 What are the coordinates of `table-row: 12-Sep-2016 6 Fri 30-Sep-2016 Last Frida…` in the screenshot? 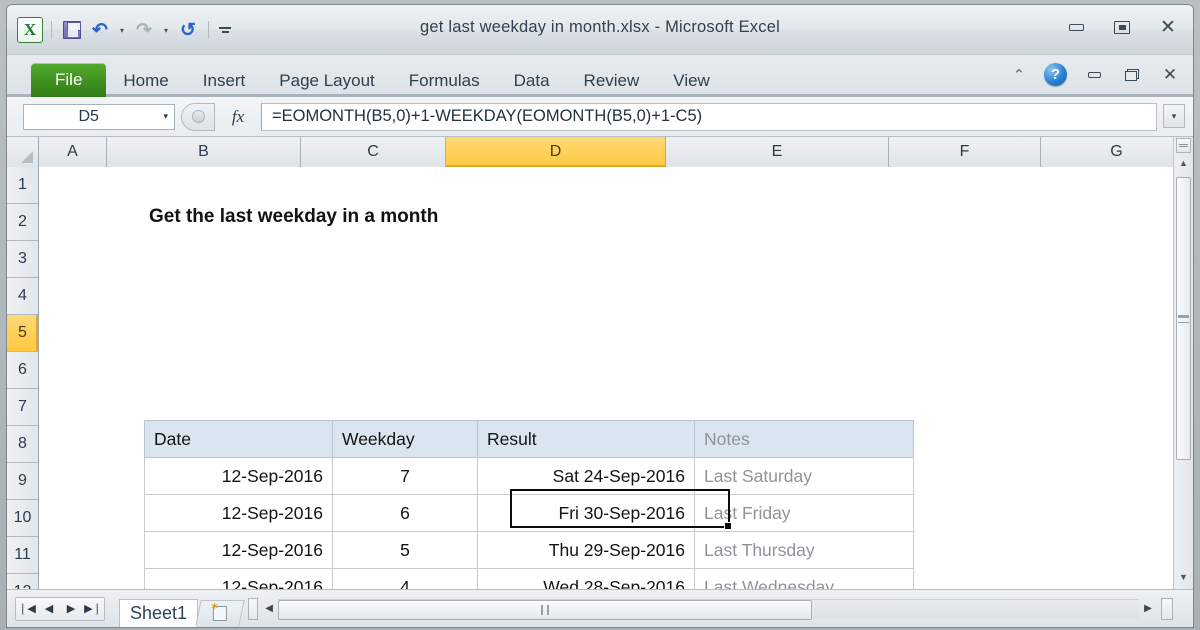 It's located at (529, 513).